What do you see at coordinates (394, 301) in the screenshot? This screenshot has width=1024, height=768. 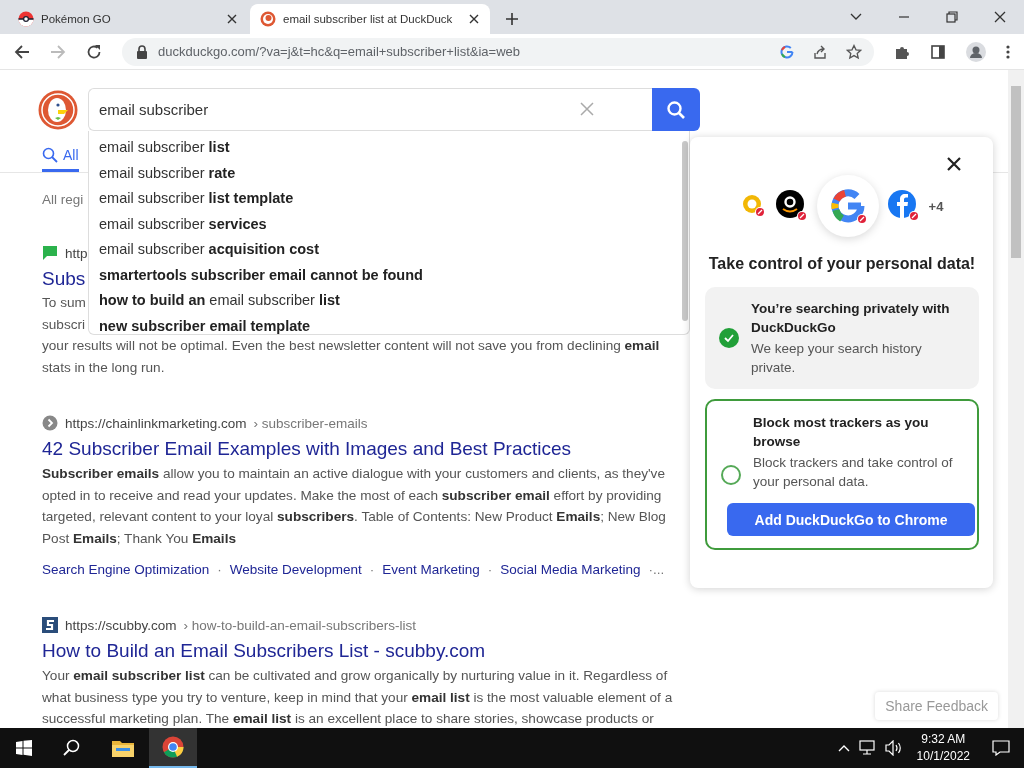 I see `suggestion-item: how to build an email subscriber list` at bounding box center [394, 301].